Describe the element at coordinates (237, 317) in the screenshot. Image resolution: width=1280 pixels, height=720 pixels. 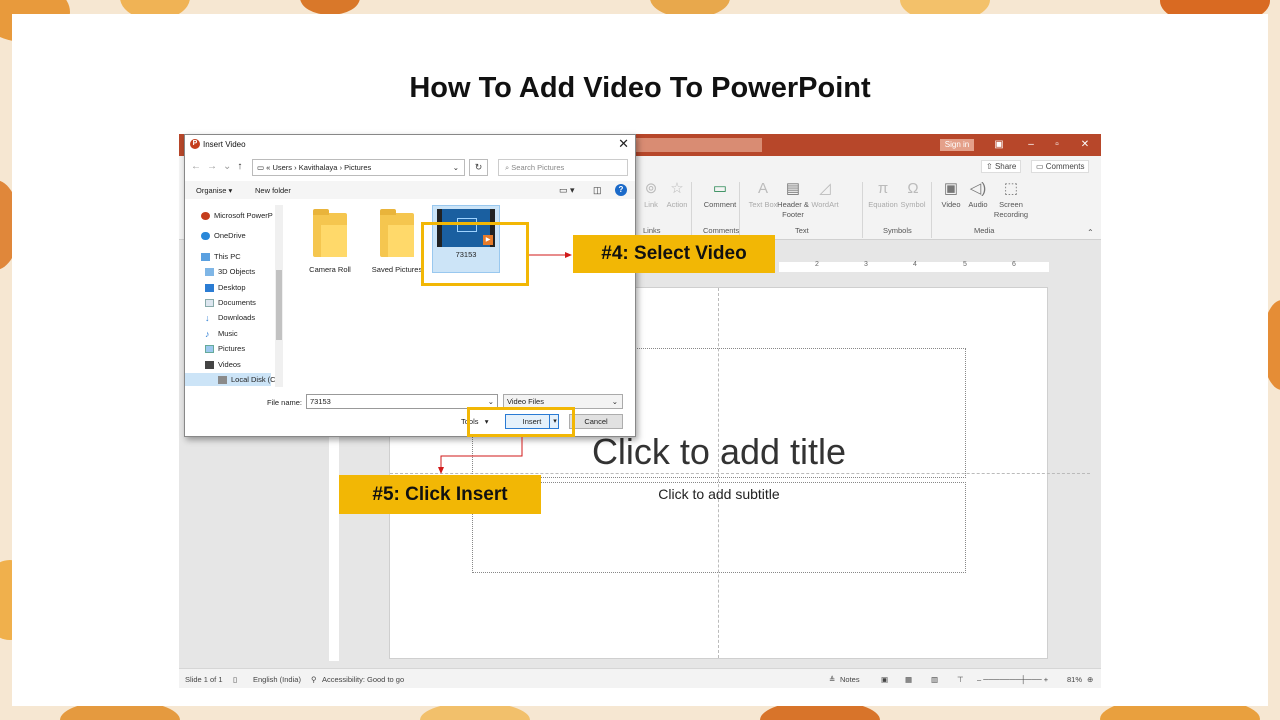
I see `nav-item-label: Downloads` at that location.